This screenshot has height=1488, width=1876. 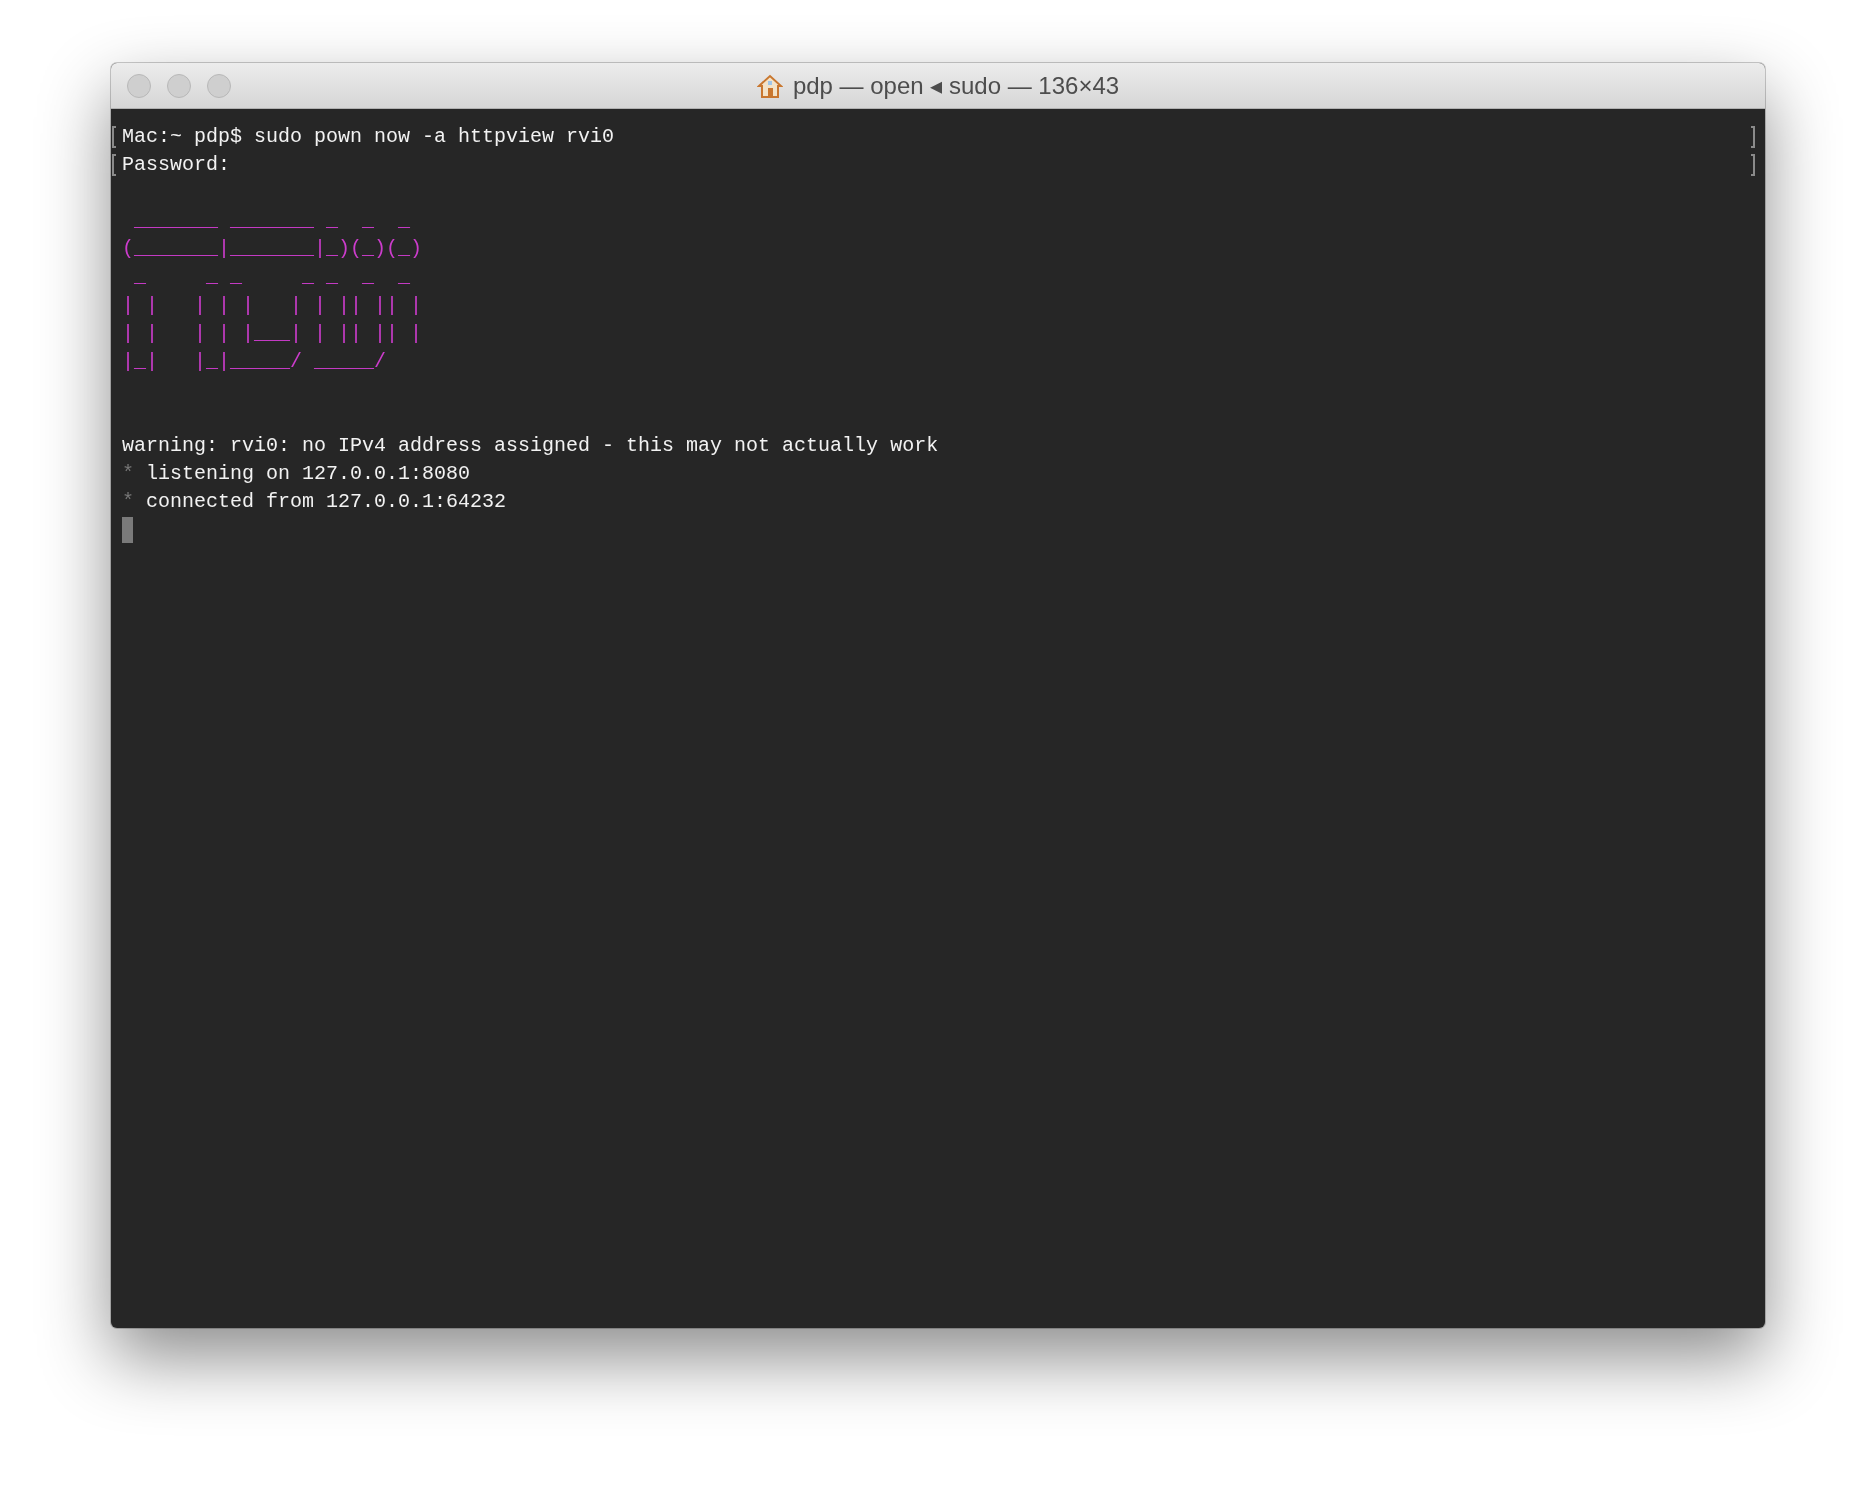 I want to click on ascii-art-line: _ _ _ _ _ _ _, so click(x=272, y=277).